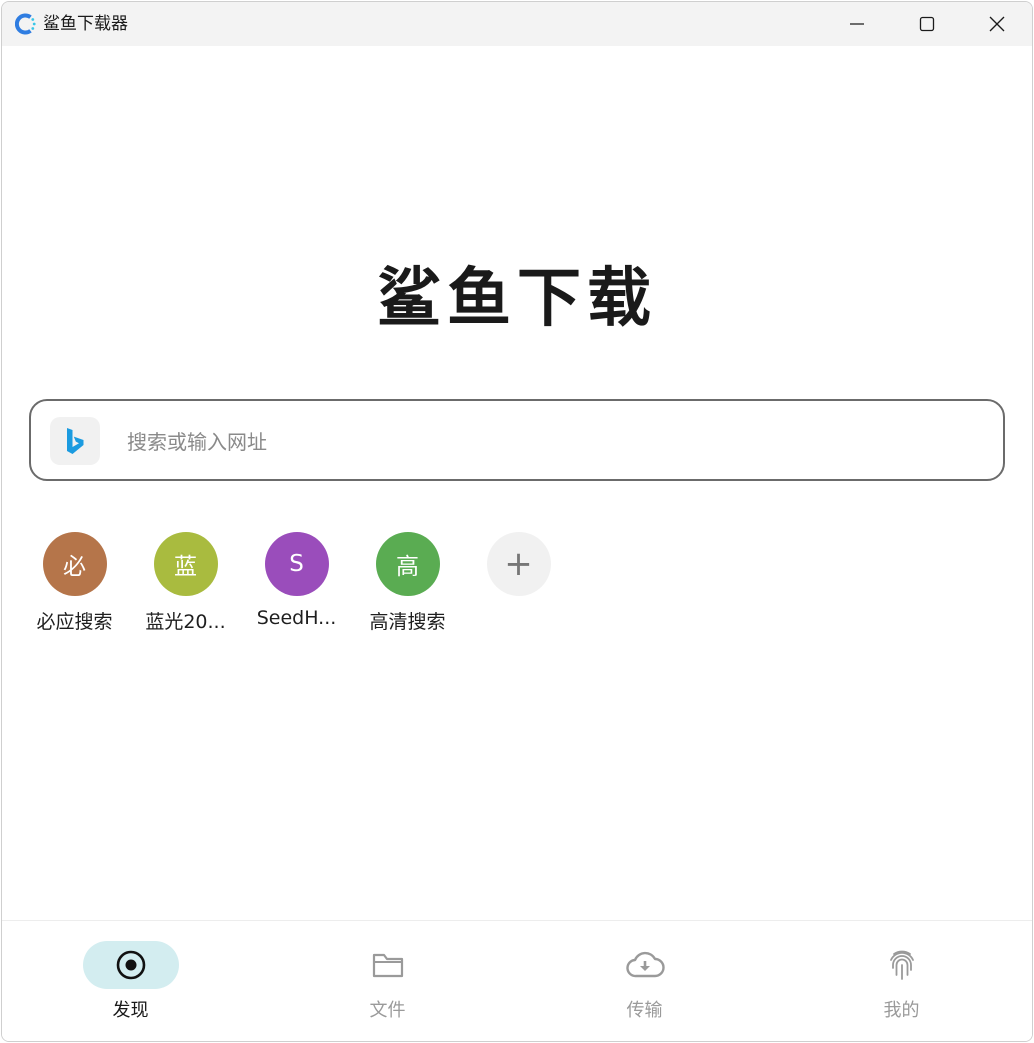 The width and height of the screenshot is (1034, 1043). I want to click on folder-icon, so click(387, 965).